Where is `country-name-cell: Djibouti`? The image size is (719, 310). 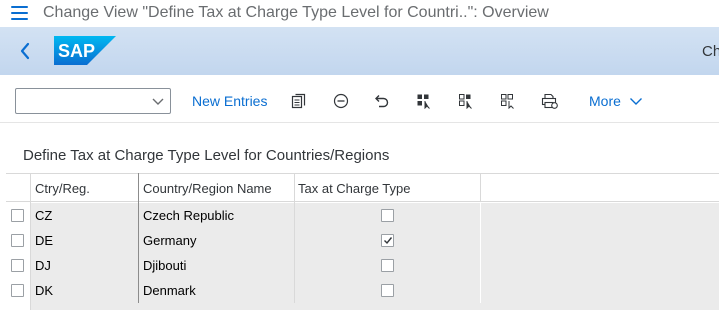
country-name-cell: Djibouti is located at coordinates (216, 265).